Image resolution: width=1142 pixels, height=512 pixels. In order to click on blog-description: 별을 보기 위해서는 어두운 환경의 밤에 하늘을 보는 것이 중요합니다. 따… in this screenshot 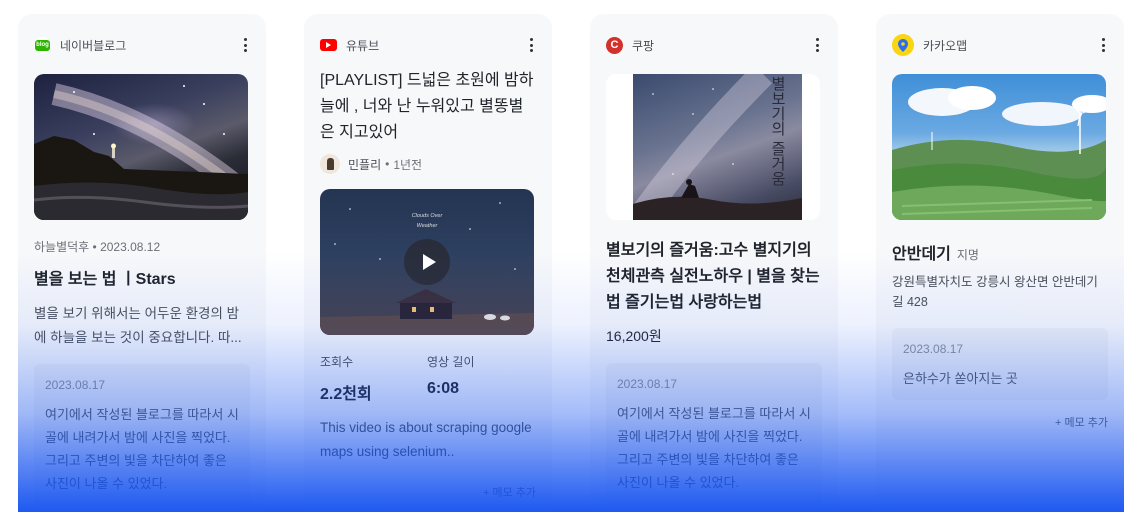, I will do `click(138, 325)`.